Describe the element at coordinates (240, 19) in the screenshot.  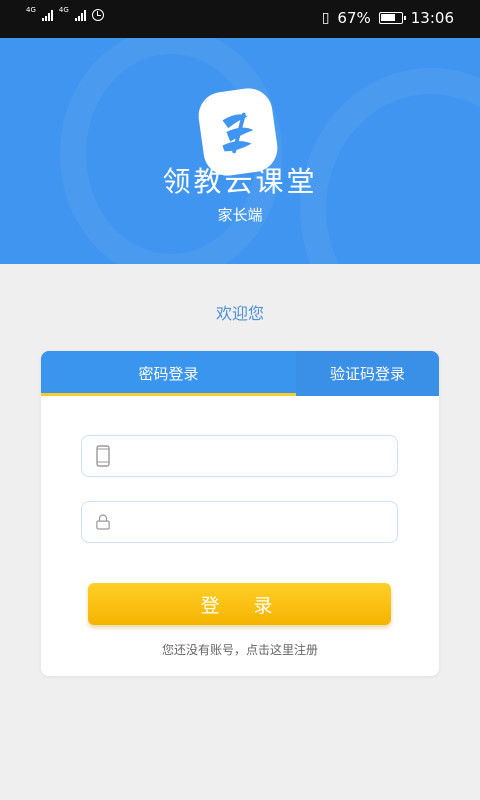
I see `status-bar: 4G 4G ▯ 67% 13:06` at that location.